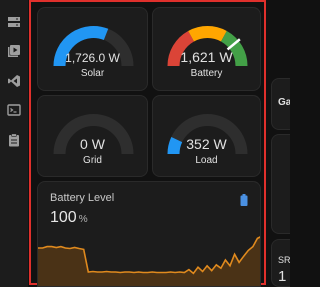 The height and width of the screenshot is (287, 320). Describe the element at coordinates (206, 57) in the screenshot. I see `gauge-value: 1,621 W` at that location.